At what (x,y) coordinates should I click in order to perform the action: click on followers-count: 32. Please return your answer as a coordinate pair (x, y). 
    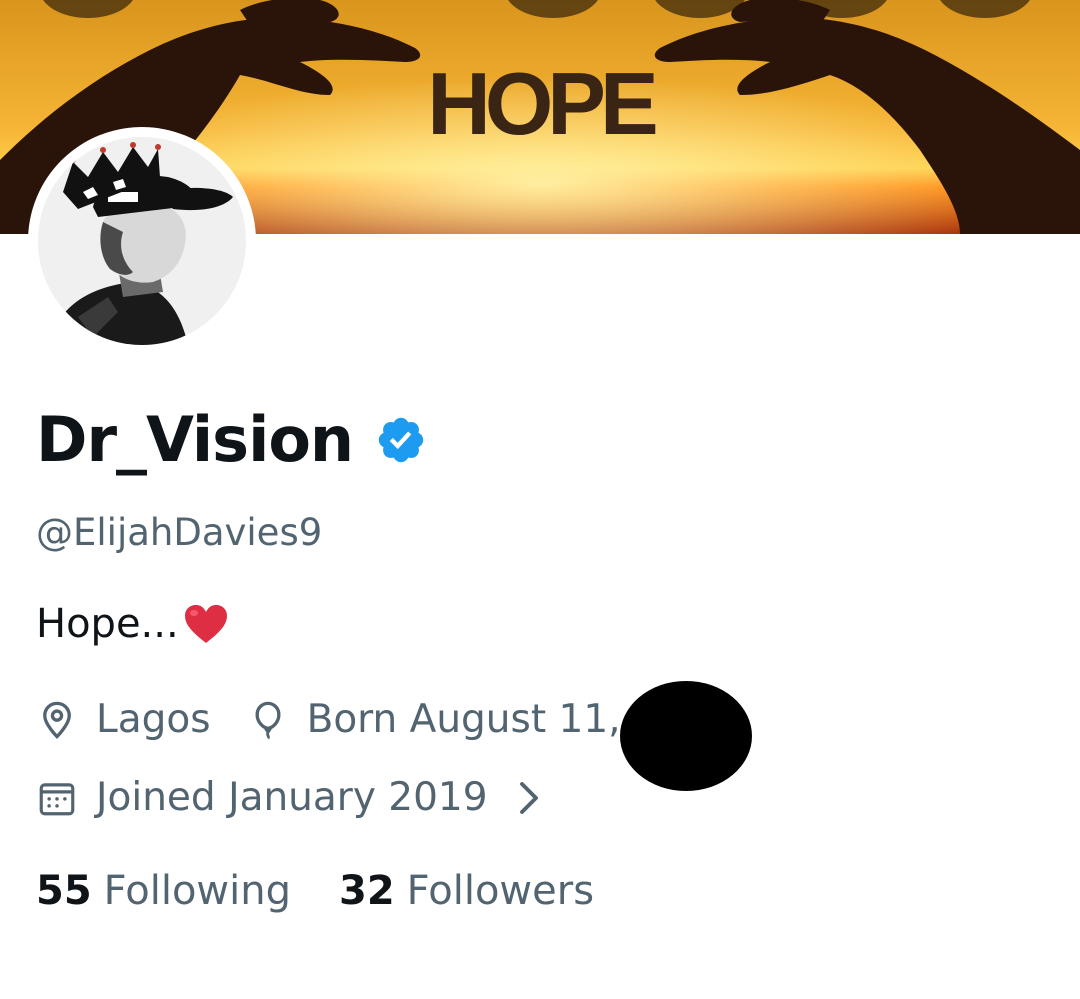
    Looking at the image, I should click on (367, 891).